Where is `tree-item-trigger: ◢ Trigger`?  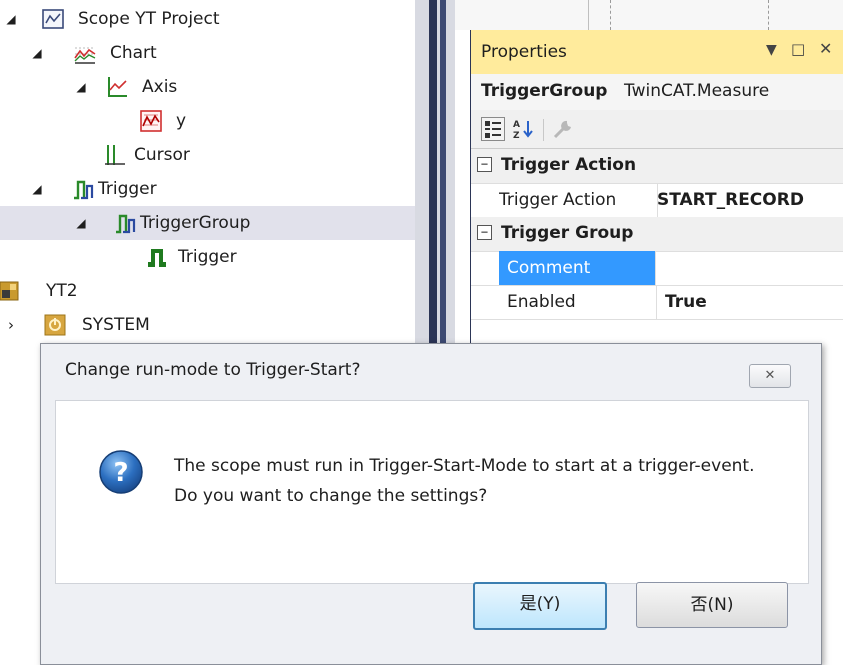
tree-item-trigger: ◢ Trigger is located at coordinates (207, 189).